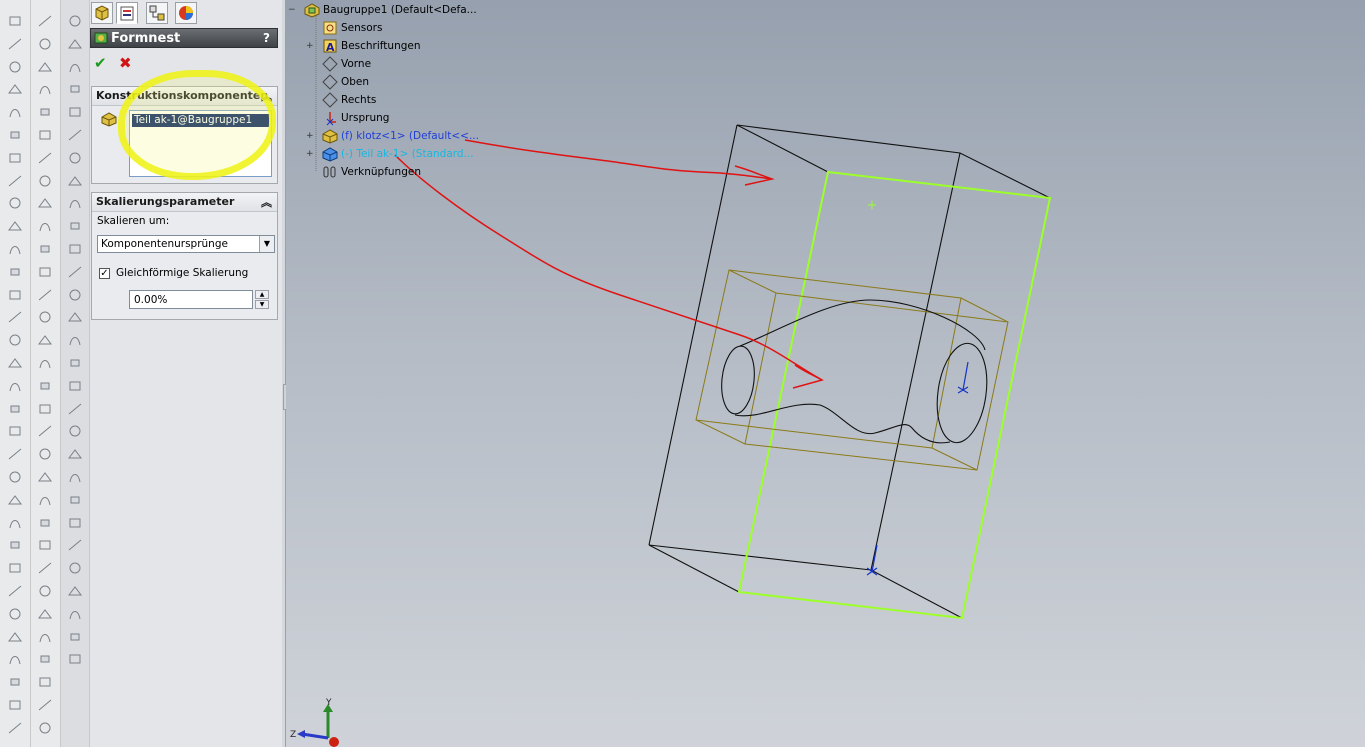  I want to click on display-manager-tab, so click(186, 13).